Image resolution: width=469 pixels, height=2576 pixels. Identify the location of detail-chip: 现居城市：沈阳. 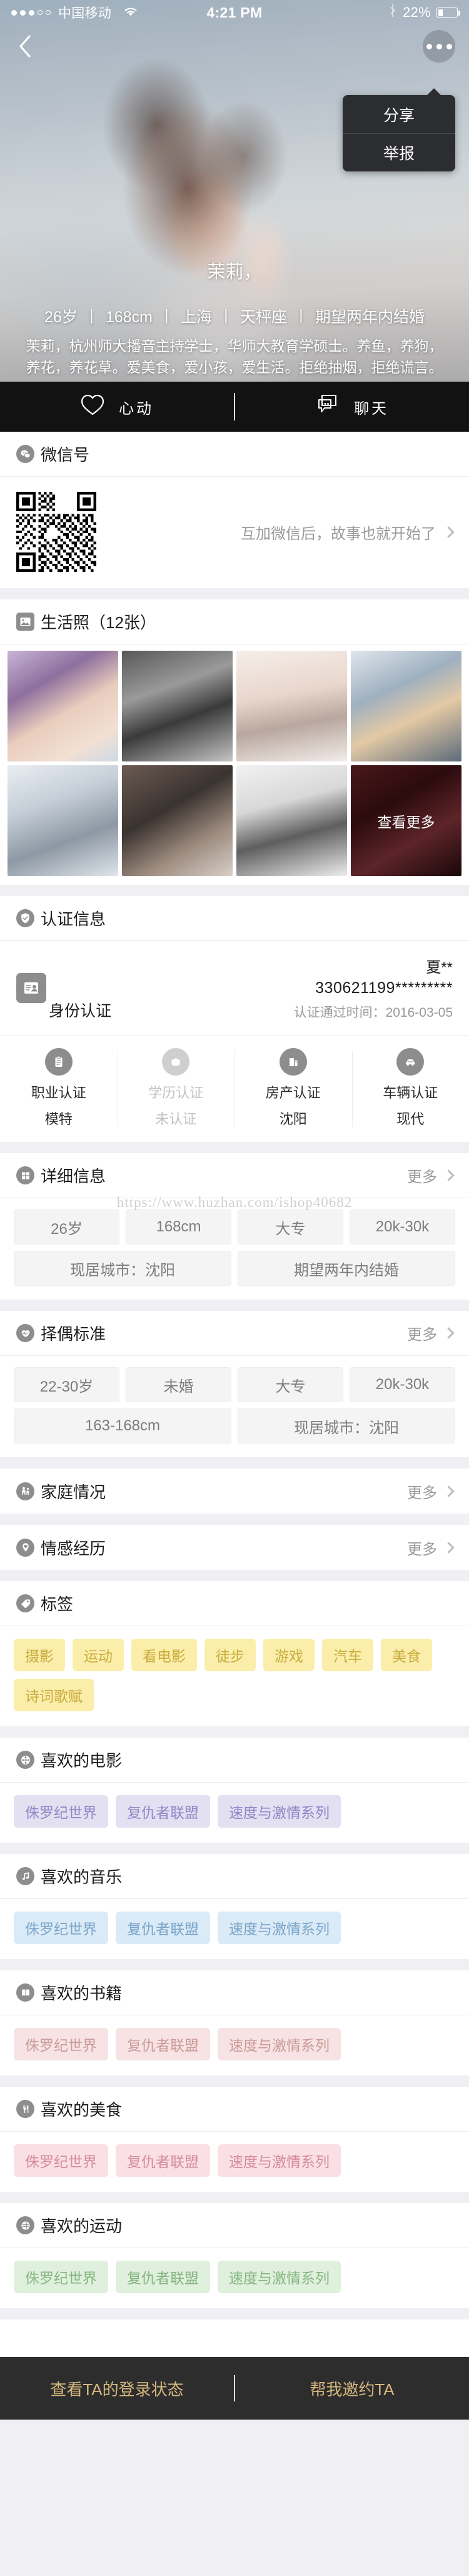
(122, 1268).